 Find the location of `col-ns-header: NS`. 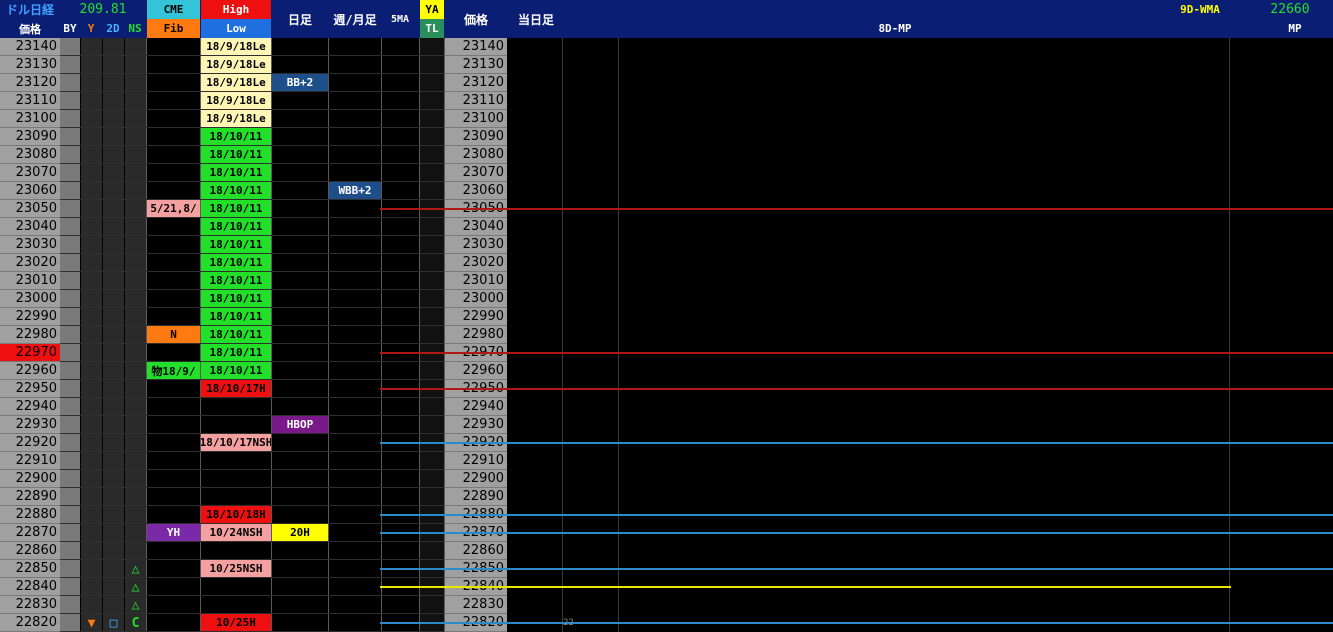

col-ns-header: NS is located at coordinates (135, 28).